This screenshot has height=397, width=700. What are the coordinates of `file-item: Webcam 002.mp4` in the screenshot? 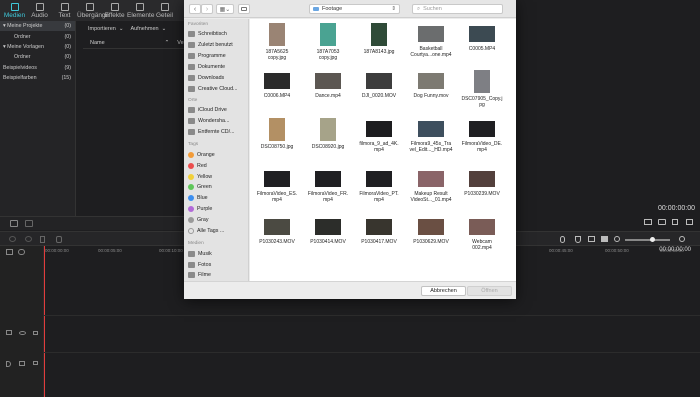 It's located at (482, 233).